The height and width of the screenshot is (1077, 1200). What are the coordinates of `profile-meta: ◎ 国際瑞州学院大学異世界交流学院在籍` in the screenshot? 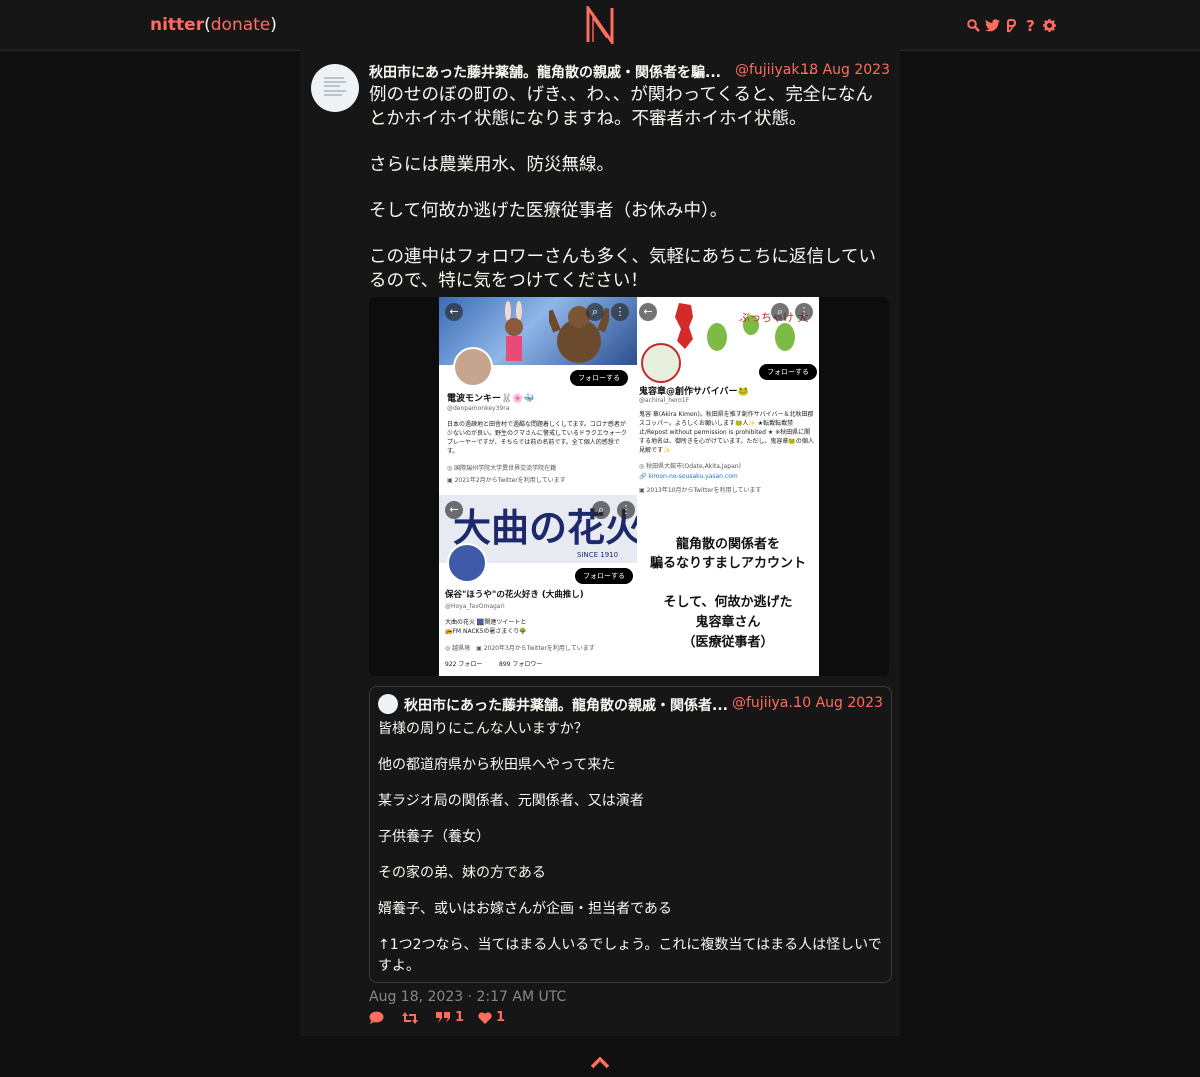 It's located at (502, 468).